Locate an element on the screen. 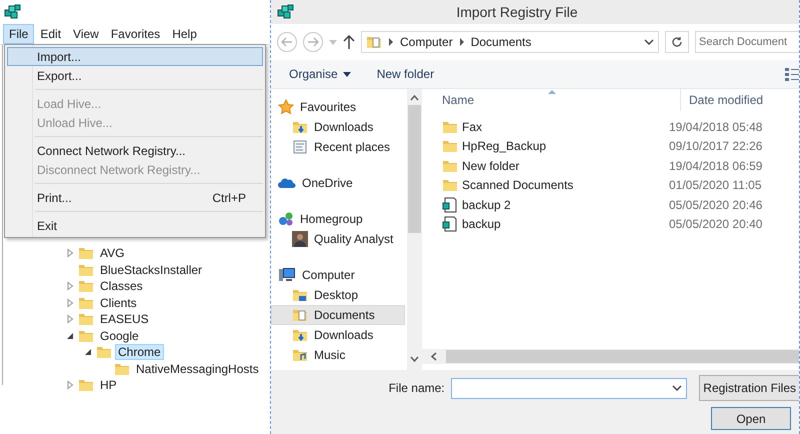 Image resolution: width=800 pixels, height=434 pixels. file-name: backup 2 is located at coordinates (486, 205).